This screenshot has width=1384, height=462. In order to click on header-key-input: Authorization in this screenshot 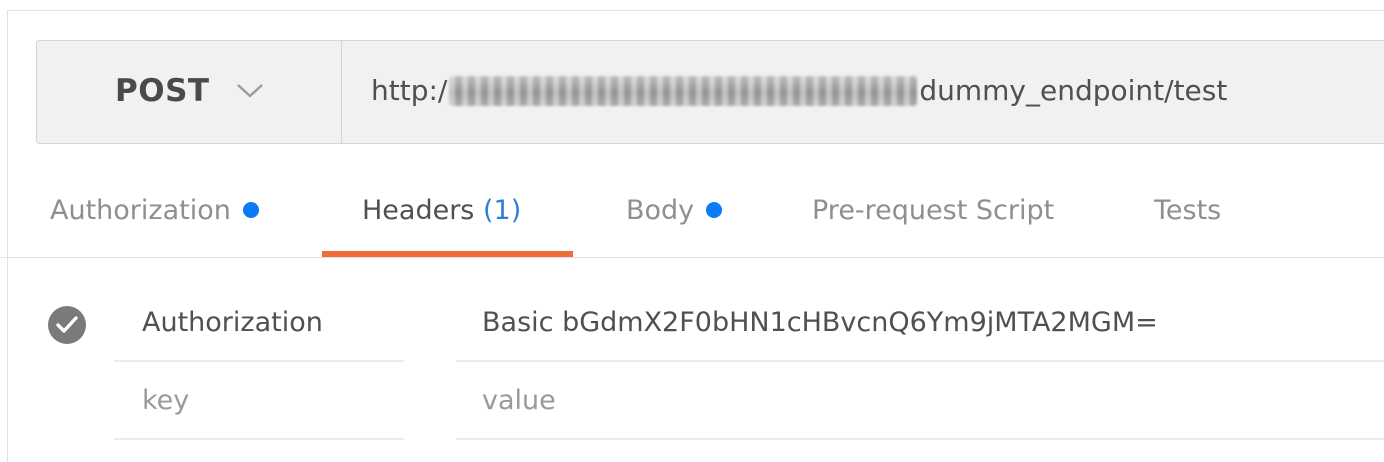, I will do `click(259, 323)`.